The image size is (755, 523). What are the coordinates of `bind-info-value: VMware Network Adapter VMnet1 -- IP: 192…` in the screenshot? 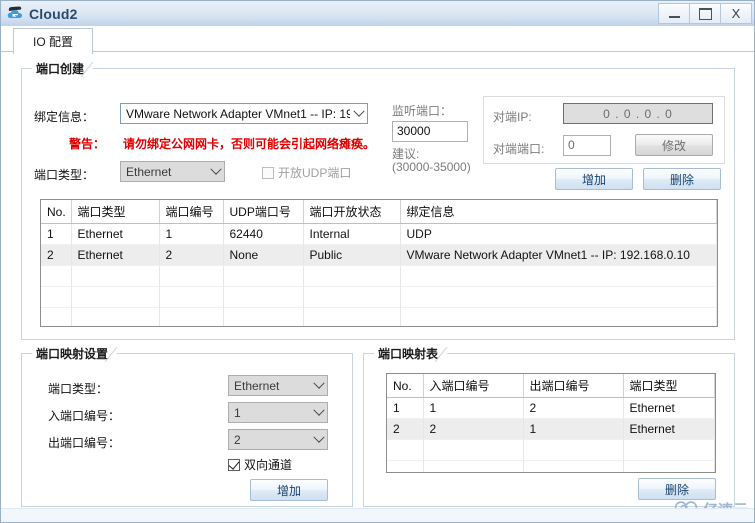 It's located at (238, 113).